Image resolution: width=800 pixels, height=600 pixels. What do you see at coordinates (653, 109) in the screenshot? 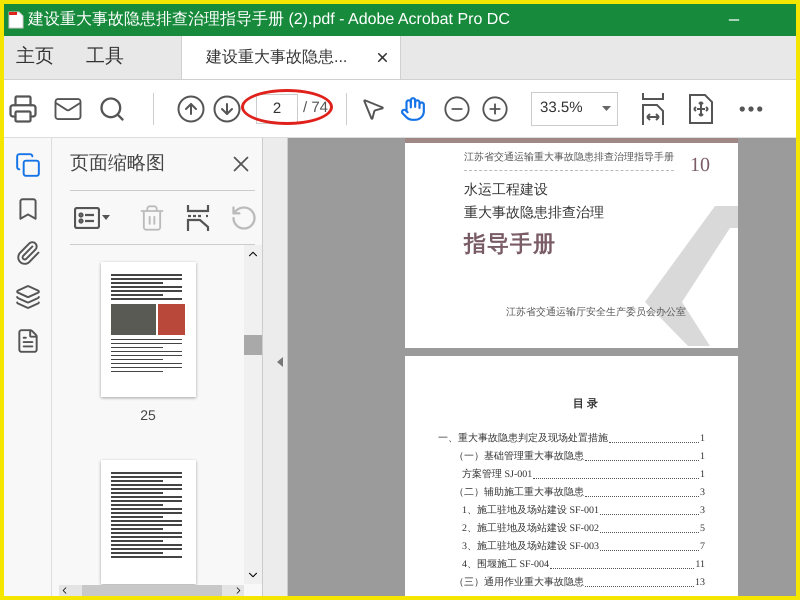
I see `fit-width-icon` at bounding box center [653, 109].